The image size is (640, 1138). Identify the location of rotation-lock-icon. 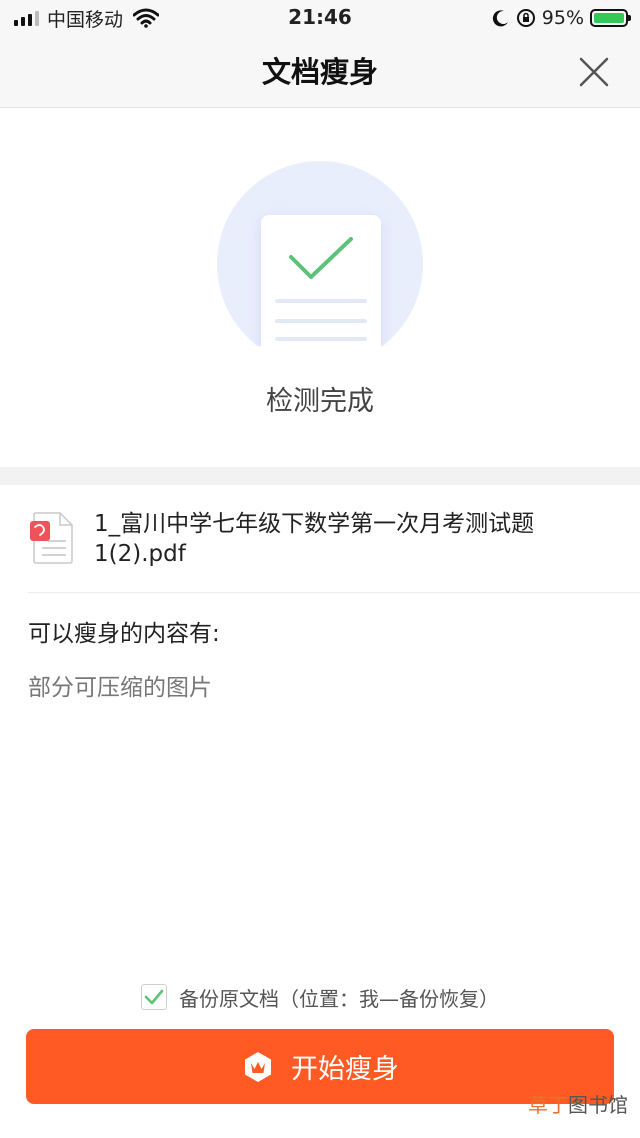
(525, 18).